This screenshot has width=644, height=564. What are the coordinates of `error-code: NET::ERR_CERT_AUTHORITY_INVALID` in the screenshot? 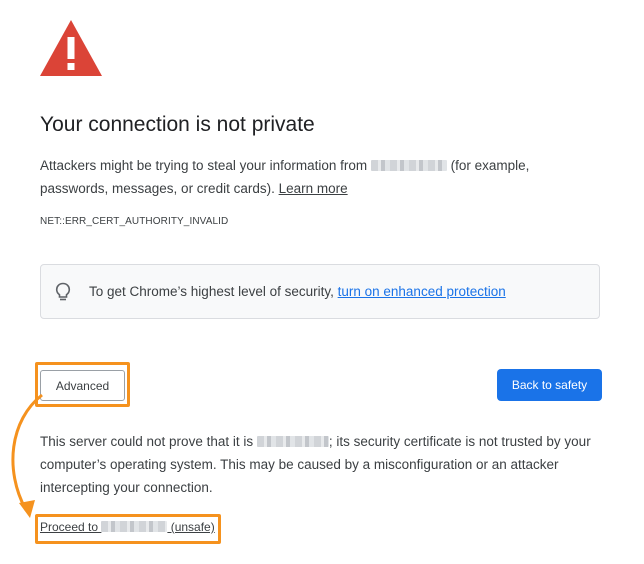 It's located at (134, 221).